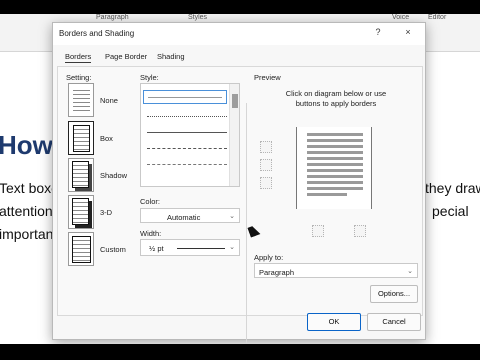 The width and height of the screenshot is (480, 360). What do you see at coordinates (106, 212) in the screenshot?
I see `setting-3d-label: 3-D` at bounding box center [106, 212].